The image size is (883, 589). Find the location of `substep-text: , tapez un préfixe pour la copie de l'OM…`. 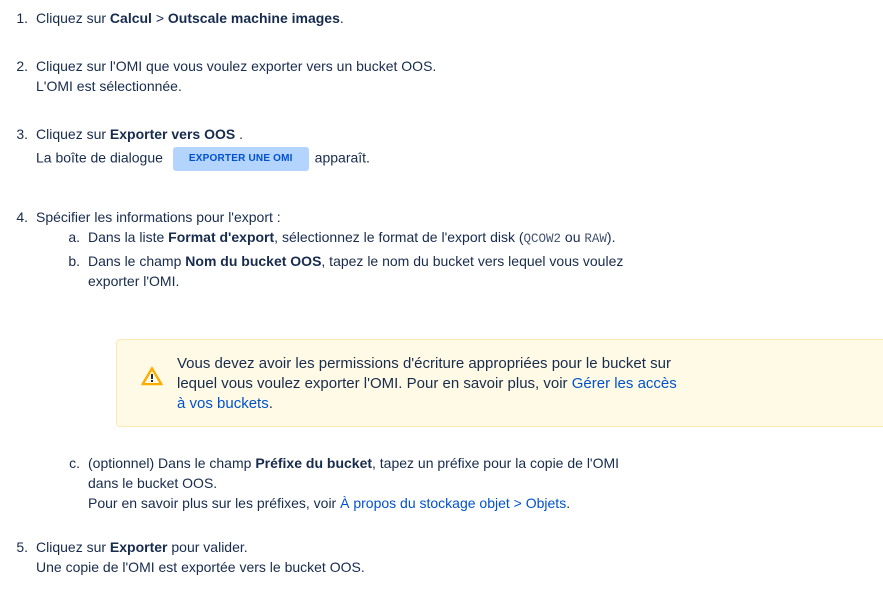

substep-text: , tapez un préfixe pour la copie de l'OM… is located at coordinates (496, 463).